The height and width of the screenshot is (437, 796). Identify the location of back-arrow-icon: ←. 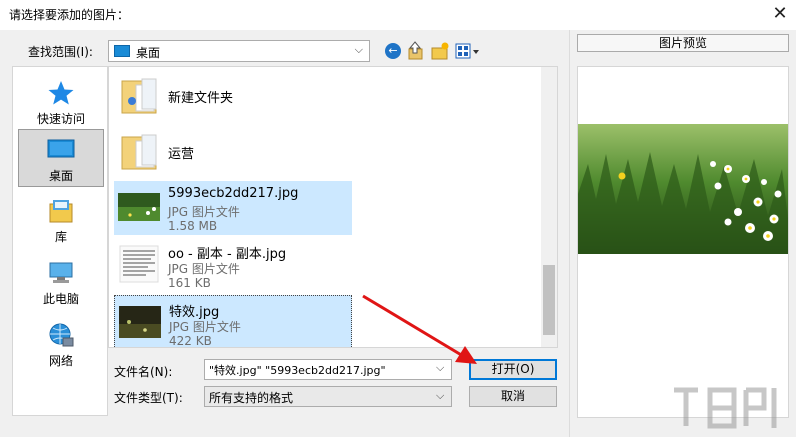
(393, 51).